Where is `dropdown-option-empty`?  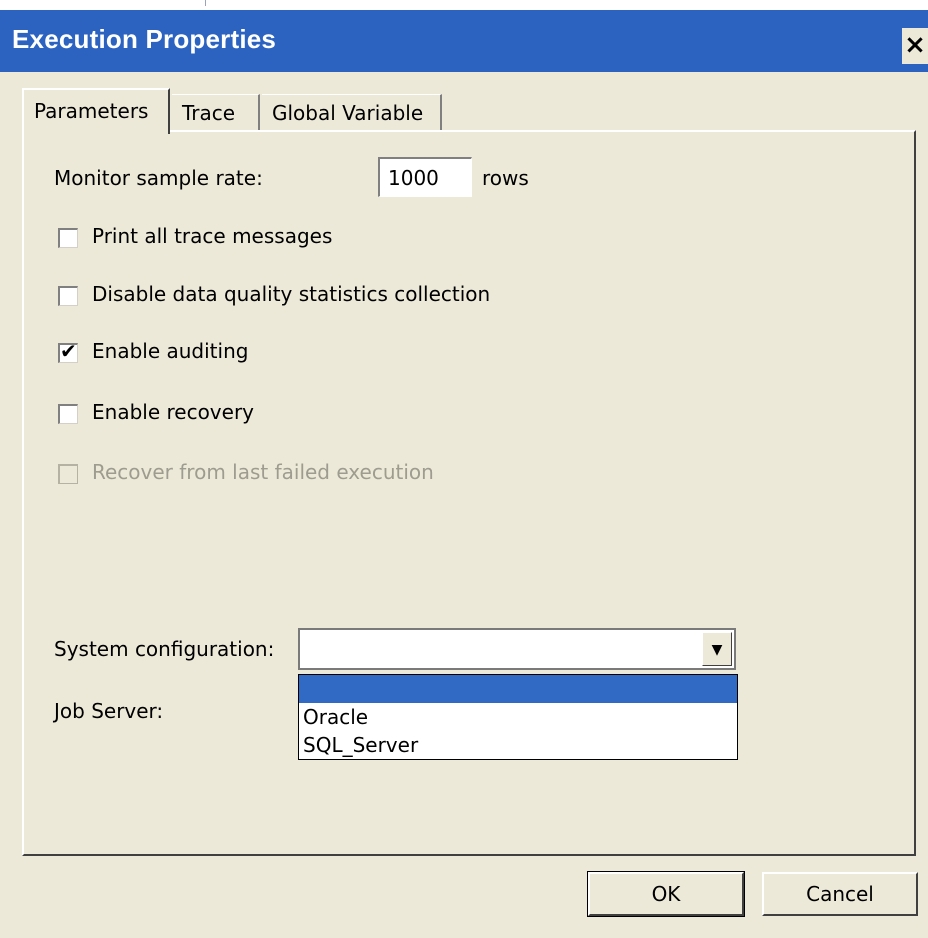
dropdown-option-empty is located at coordinates (518, 689).